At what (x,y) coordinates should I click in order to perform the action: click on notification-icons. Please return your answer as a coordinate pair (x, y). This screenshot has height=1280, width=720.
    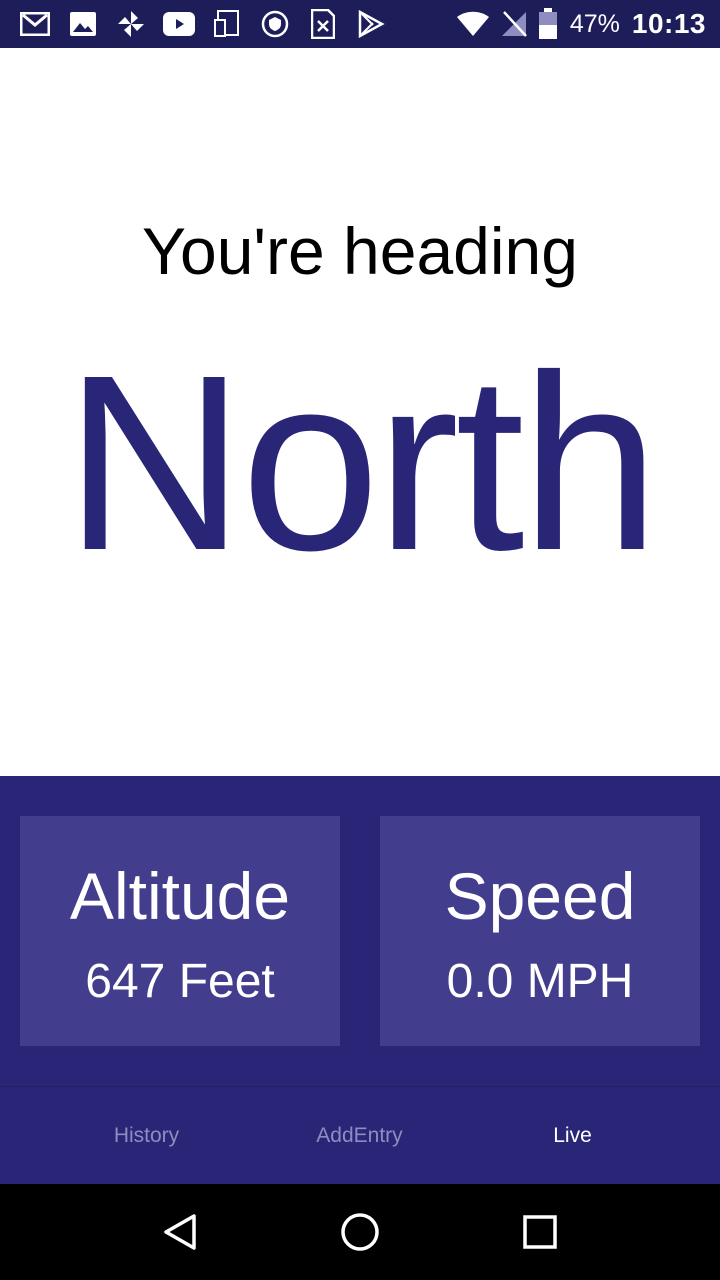
    Looking at the image, I should click on (210, 24).